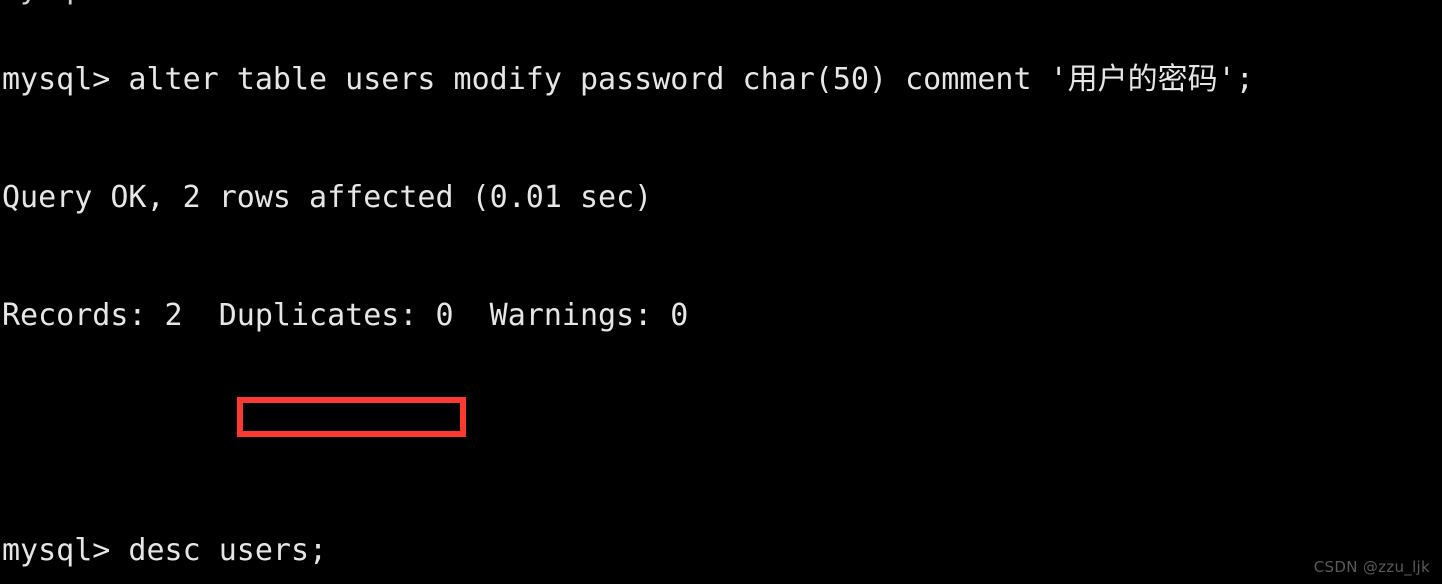  What do you see at coordinates (1371, 567) in the screenshot?
I see `csdn-watermark: CSDN @zzu_ljk` at bounding box center [1371, 567].